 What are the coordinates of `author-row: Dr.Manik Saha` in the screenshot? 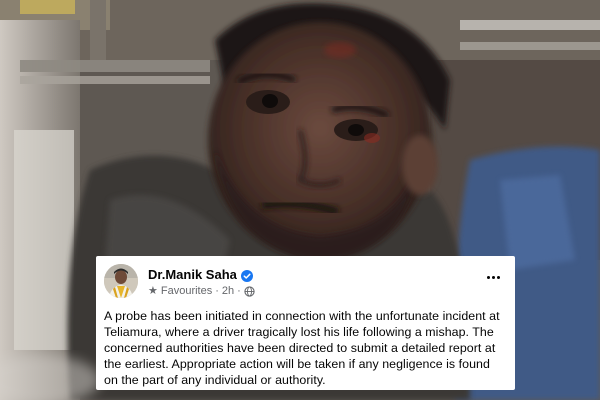 It's located at (200, 274).